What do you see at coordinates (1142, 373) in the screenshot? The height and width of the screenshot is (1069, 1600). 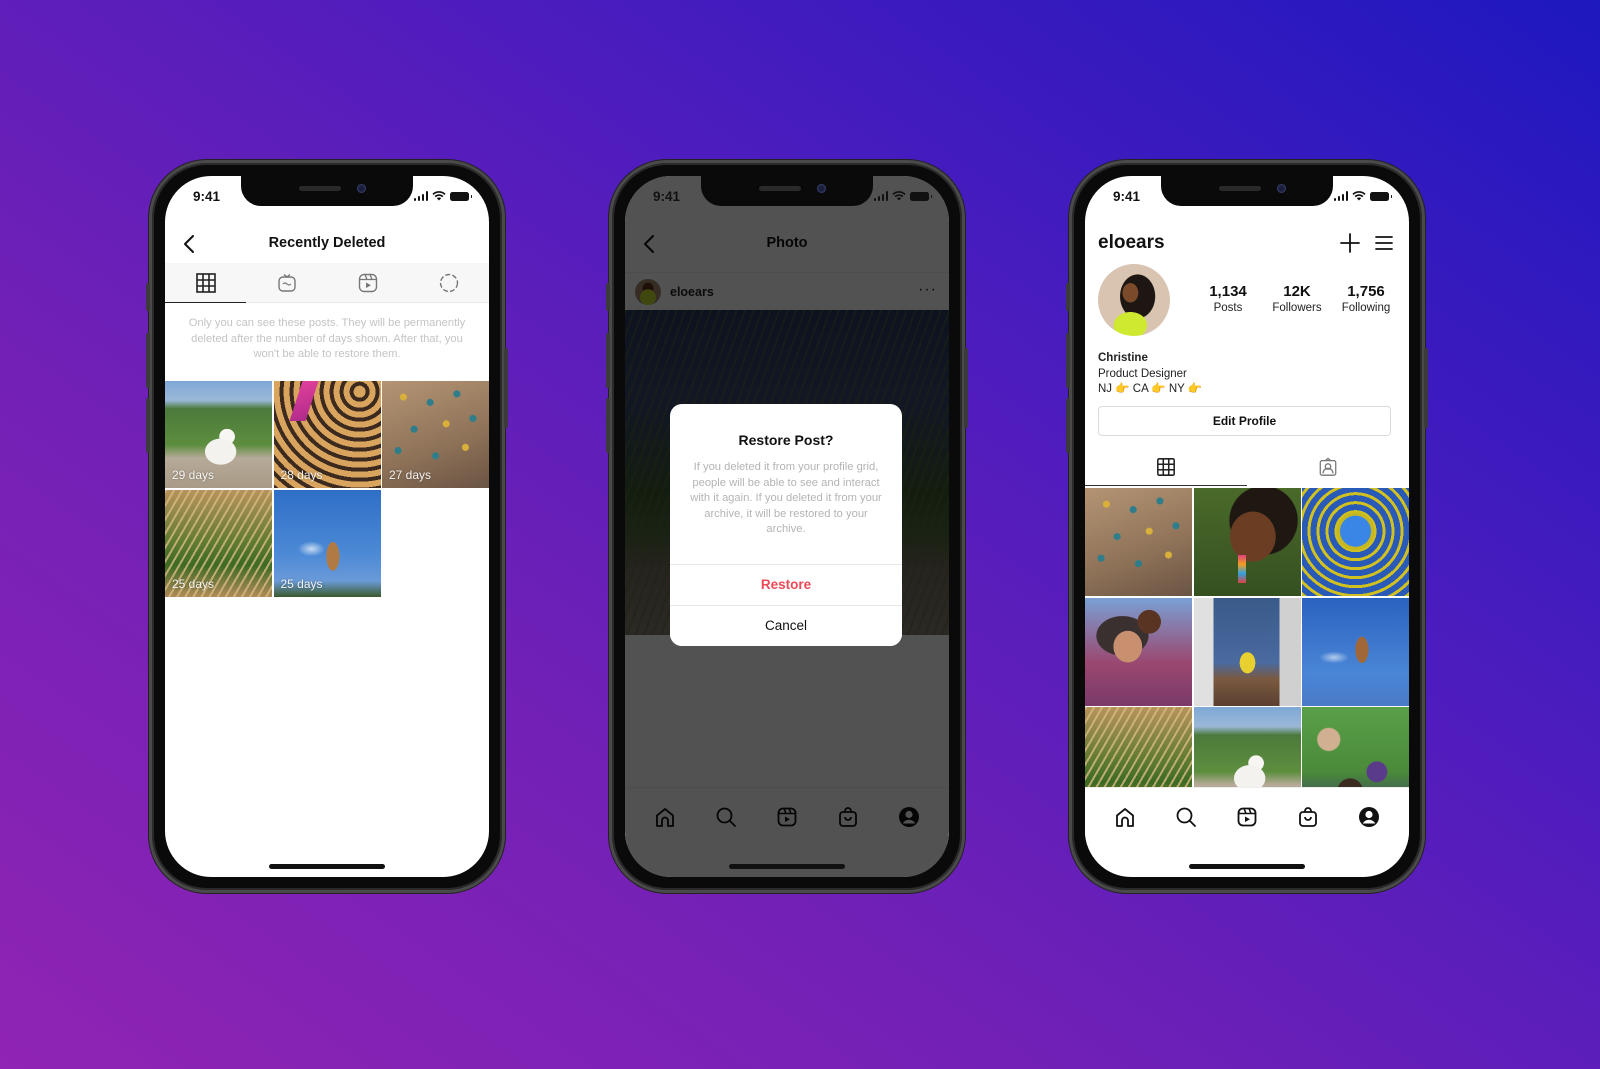 I see `bio-title: Product Designer` at bounding box center [1142, 373].